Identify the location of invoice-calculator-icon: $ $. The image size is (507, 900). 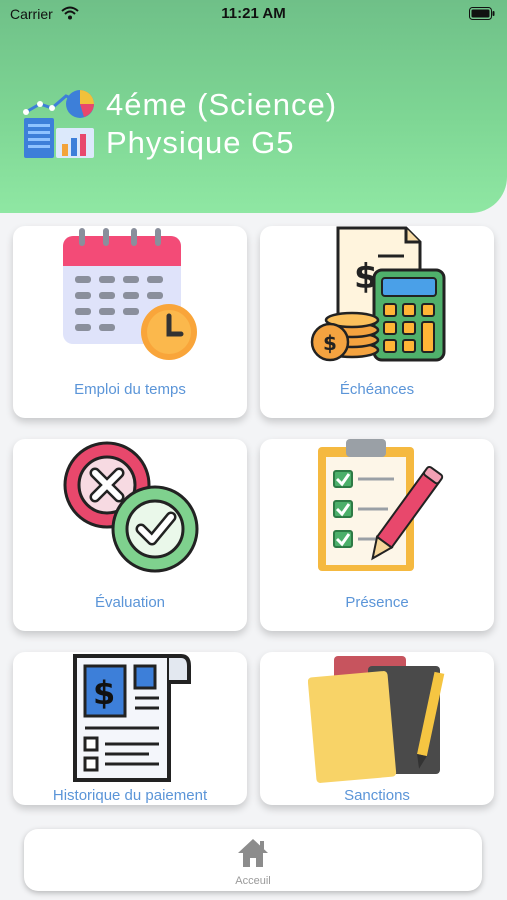
(378, 294).